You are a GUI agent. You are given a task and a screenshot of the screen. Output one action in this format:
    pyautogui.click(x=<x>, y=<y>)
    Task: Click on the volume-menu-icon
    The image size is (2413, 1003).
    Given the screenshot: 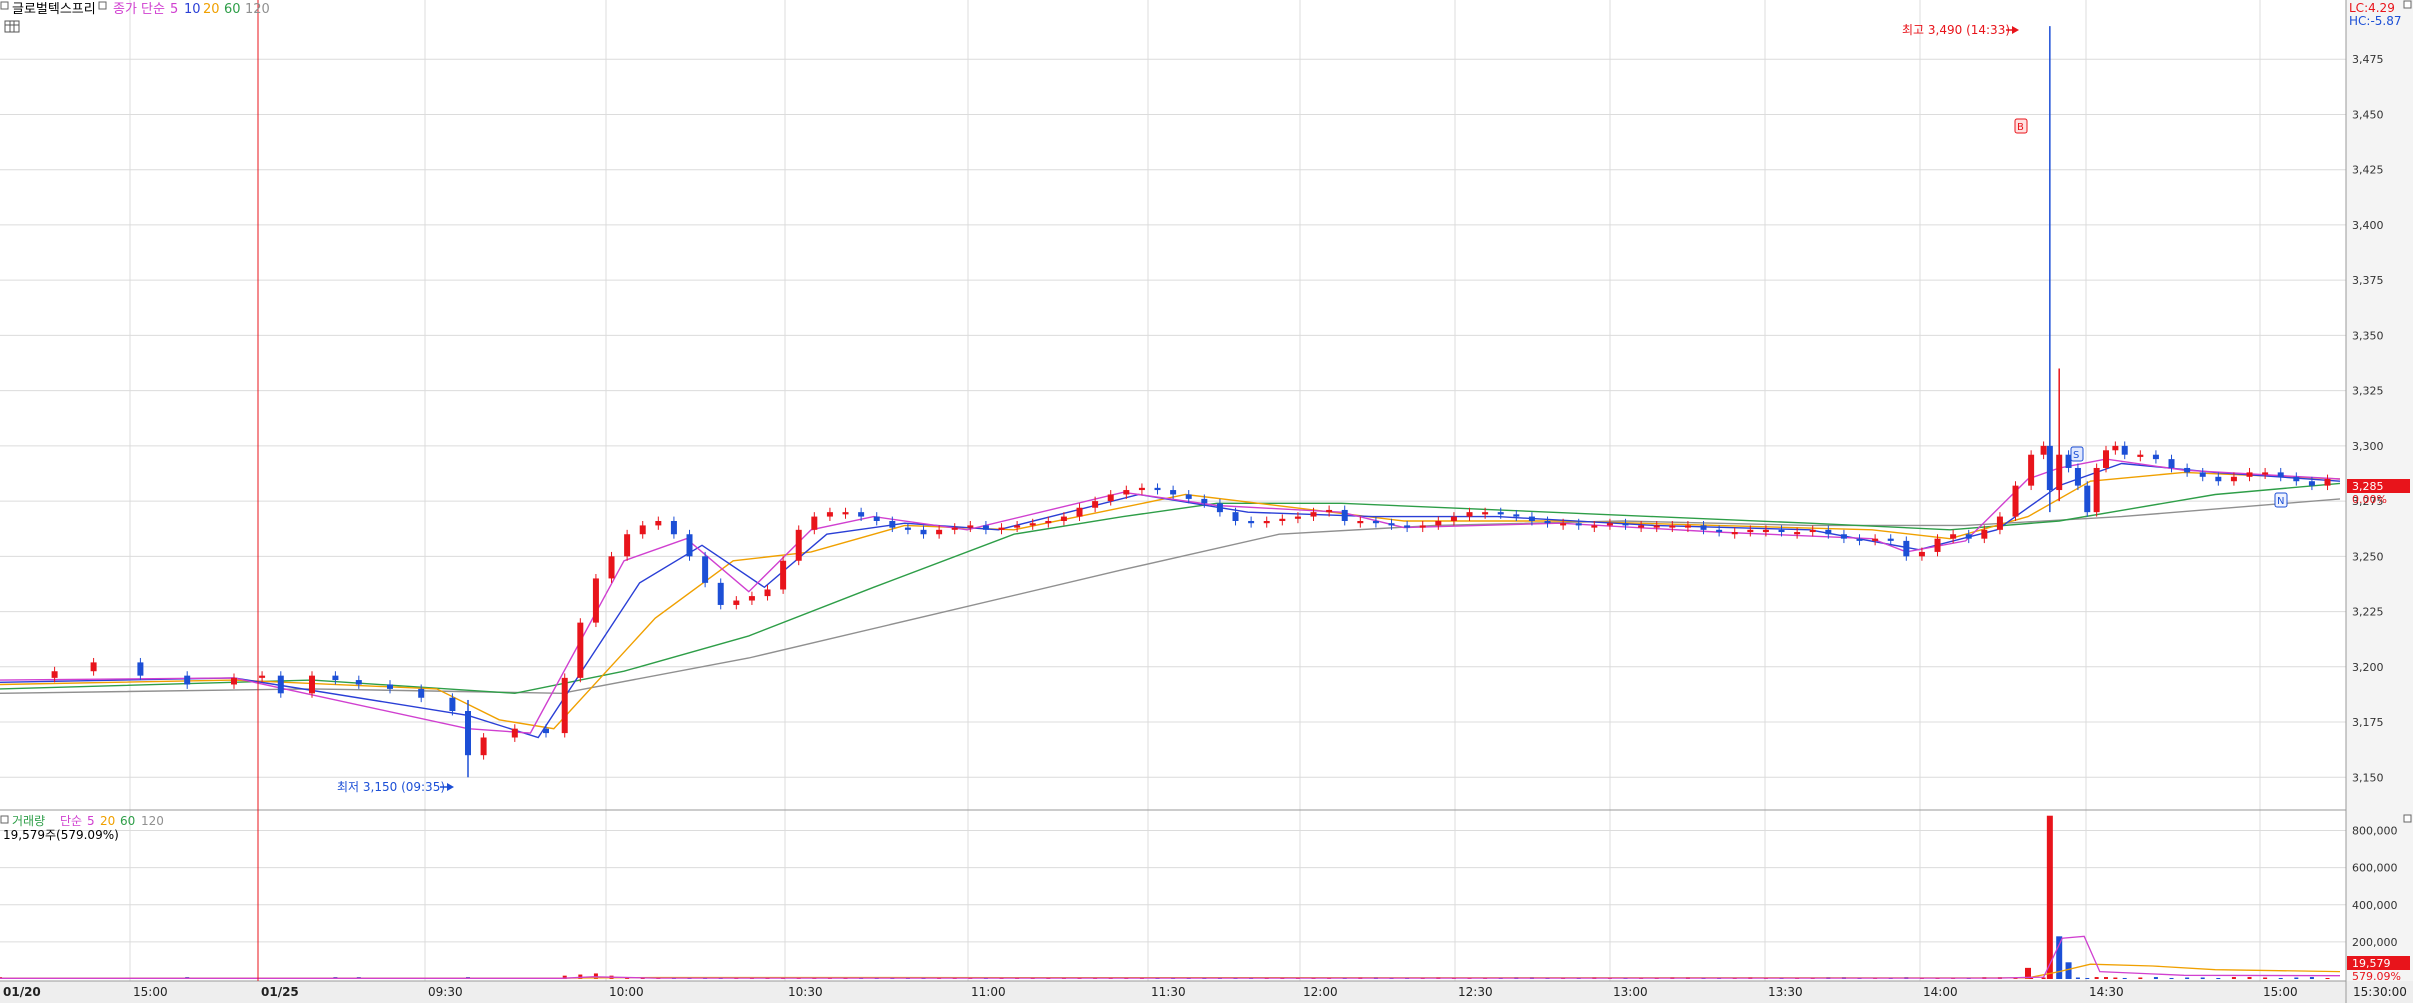 What is the action you would take?
    pyautogui.click(x=4, y=819)
    